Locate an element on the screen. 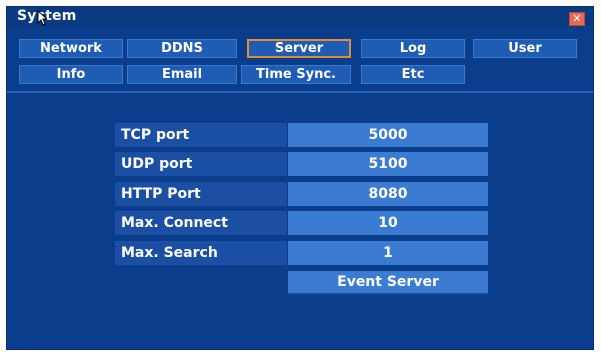 This screenshot has height=359, width=601. close-icon: ✕ is located at coordinates (577, 19).